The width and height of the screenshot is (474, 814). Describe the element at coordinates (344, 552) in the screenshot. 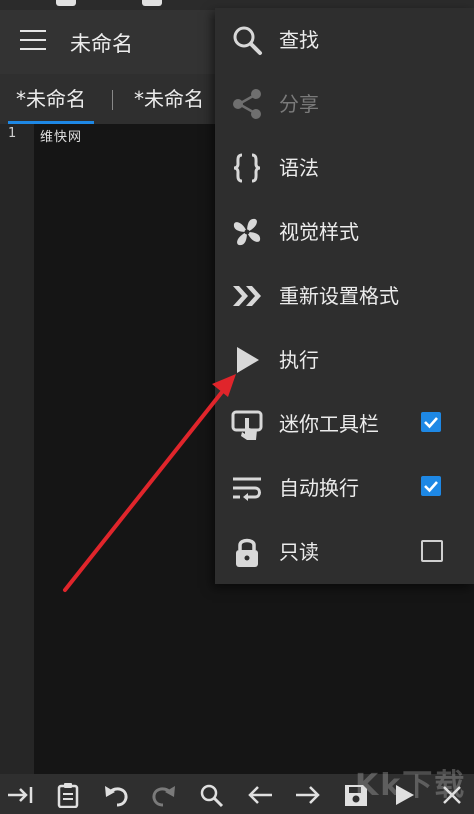

I see `menu-item-read-only: 只读` at that location.